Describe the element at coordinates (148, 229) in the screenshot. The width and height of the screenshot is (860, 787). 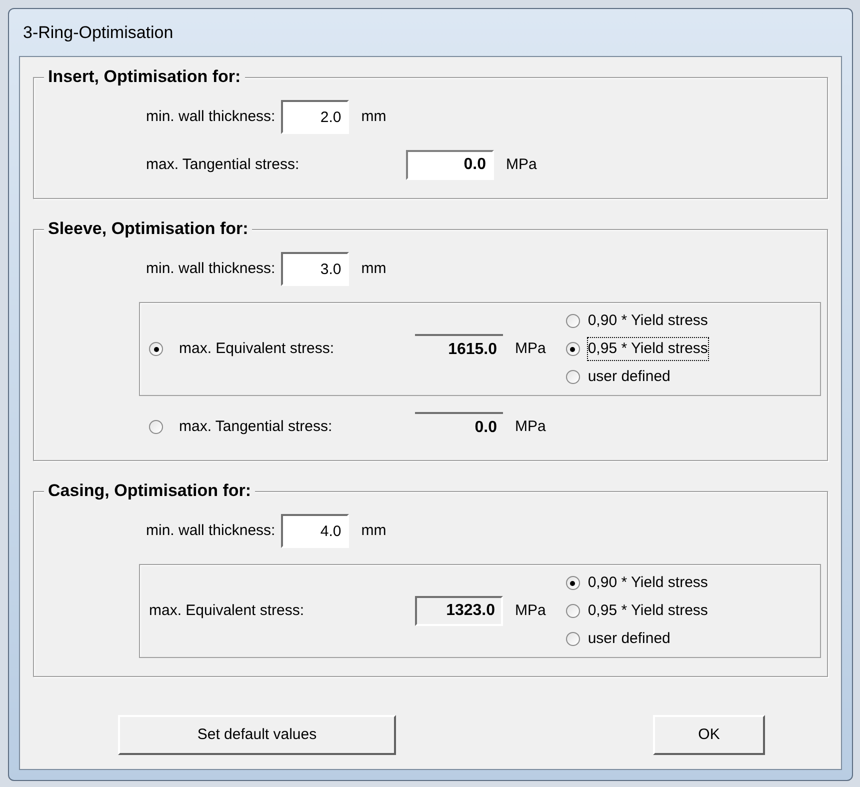
I see `group-title: Sleeve, Optimisation for:` at that location.